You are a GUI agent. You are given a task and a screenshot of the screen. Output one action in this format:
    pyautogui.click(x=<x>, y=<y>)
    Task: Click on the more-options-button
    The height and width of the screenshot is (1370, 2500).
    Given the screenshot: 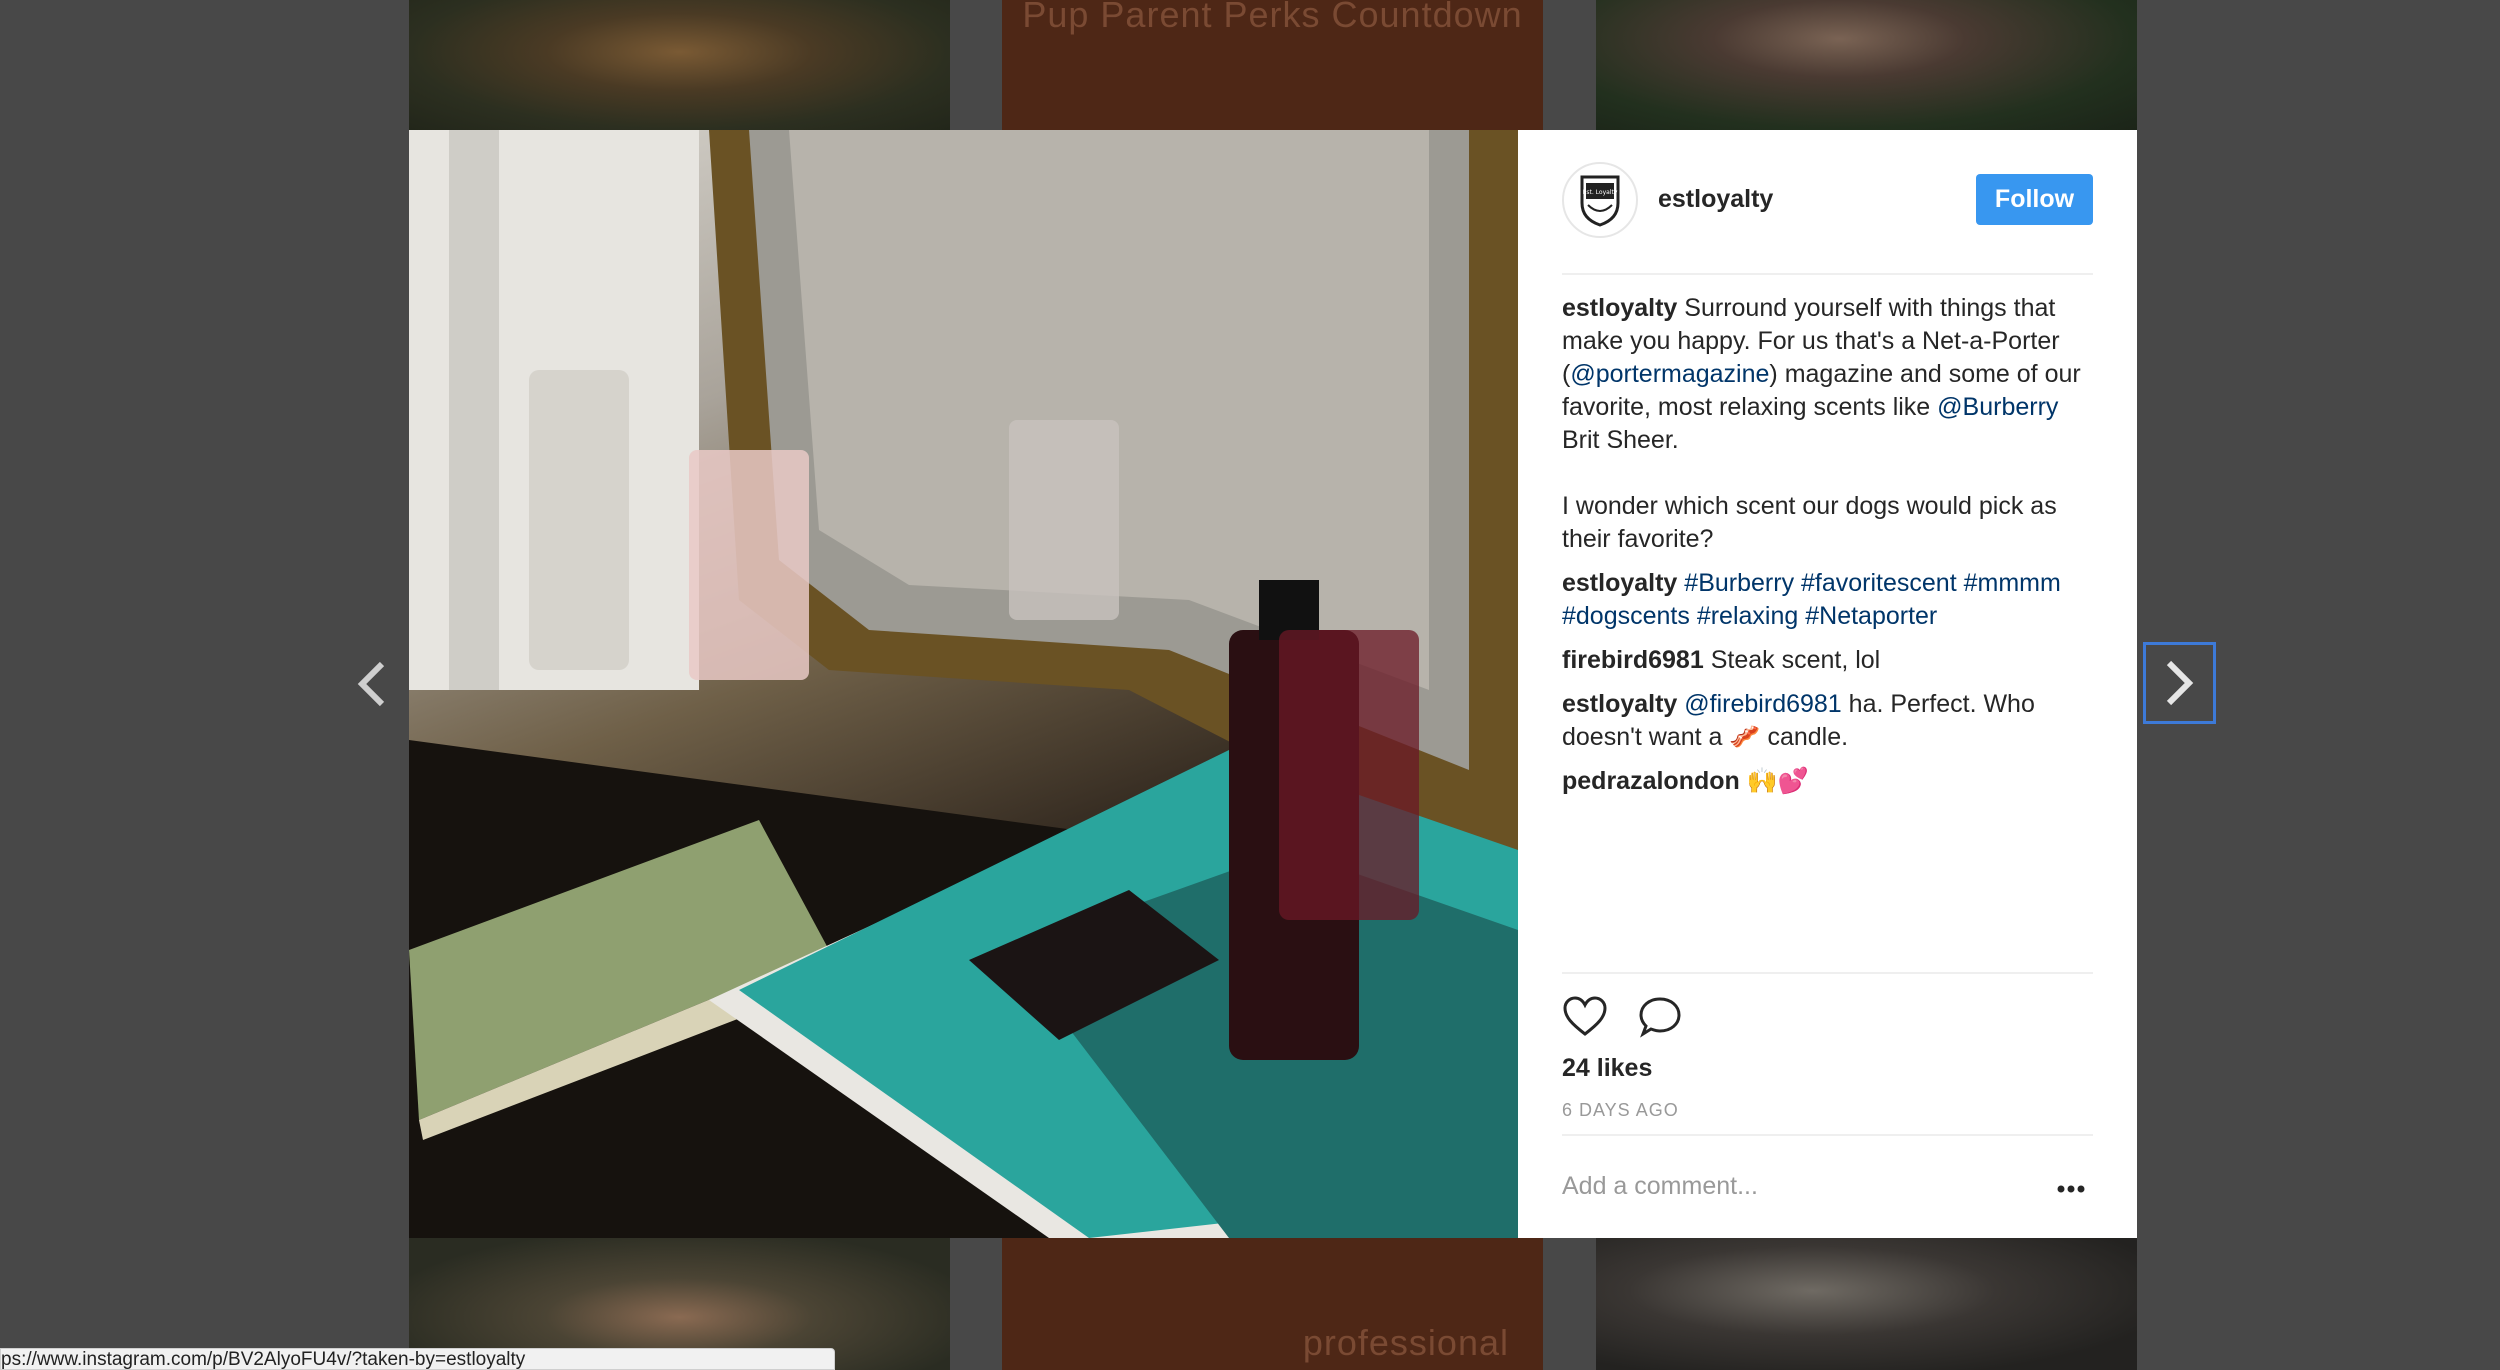 What is the action you would take?
    pyautogui.click(x=2071, y=1189)
    